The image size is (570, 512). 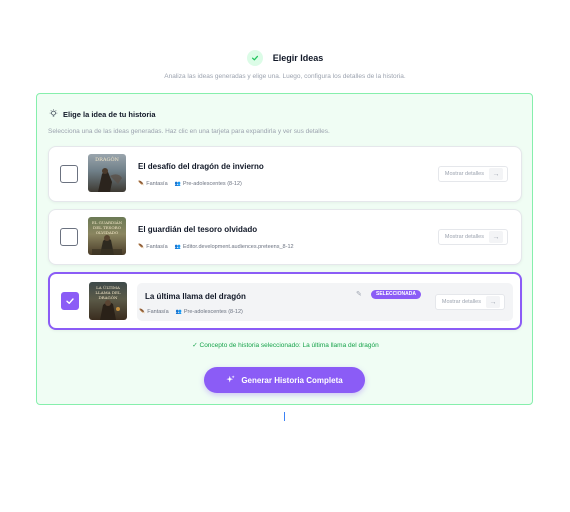 What do you see at coordinates (284, 416) in the screenshot?
I see `text-cursor` at bounding box center [284, 416].